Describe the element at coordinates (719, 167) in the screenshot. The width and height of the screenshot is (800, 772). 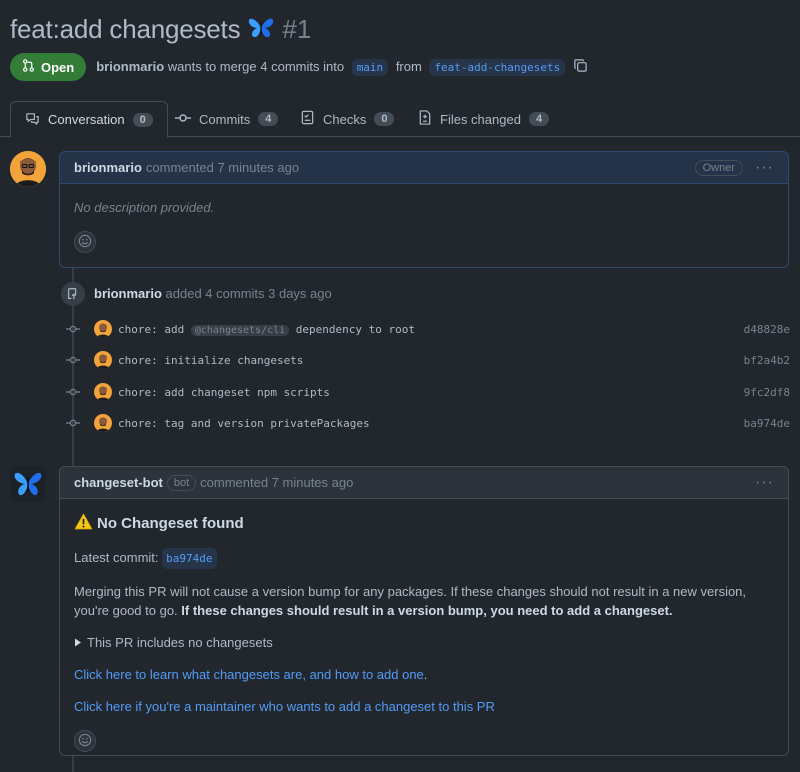
I see `owner-badge: Owner` at that location.